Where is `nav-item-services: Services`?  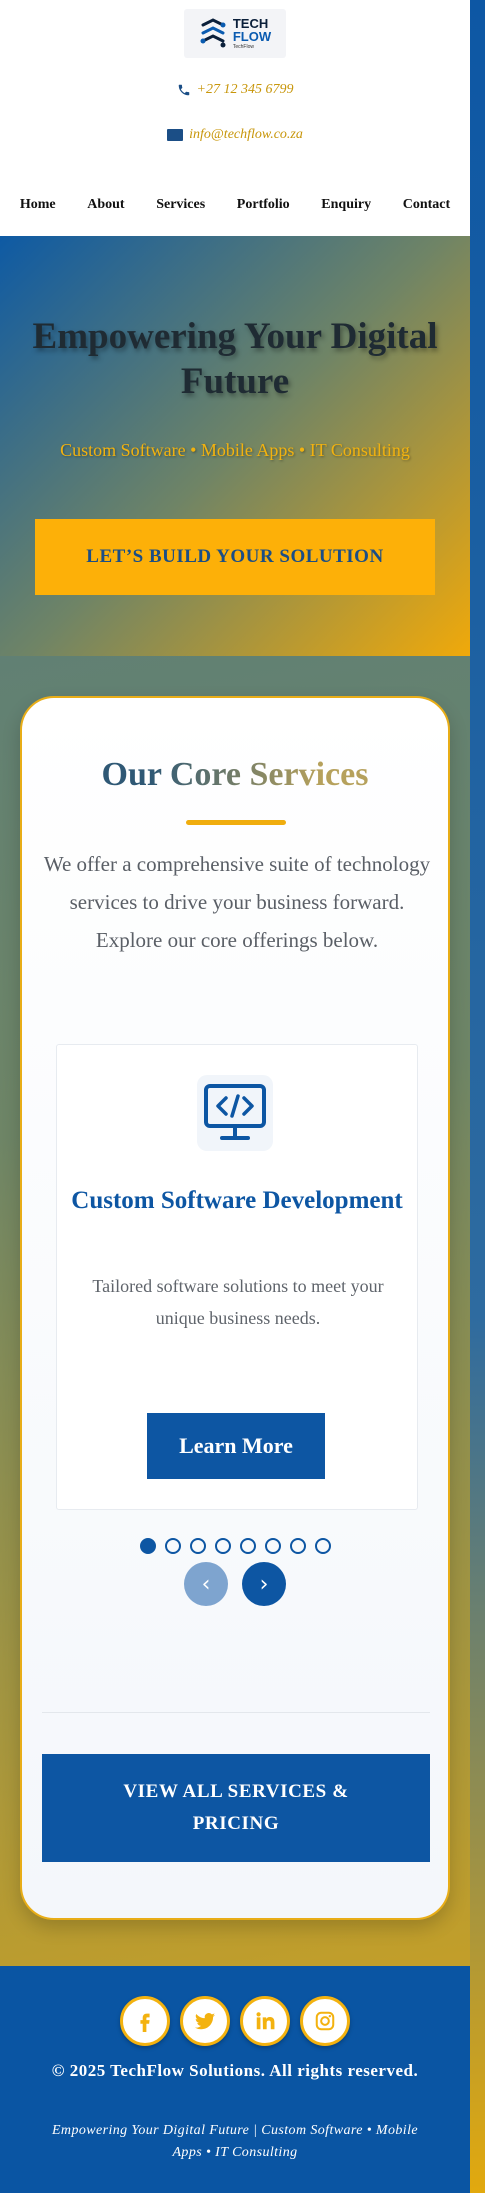
nav-item-services: Services is located at coordinates (180, 205).